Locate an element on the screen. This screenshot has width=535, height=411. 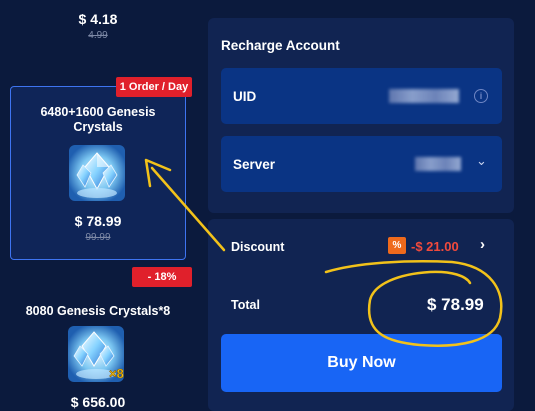
product-card-bottom: 8080 Genesis Crystals*8 ×8 $ 656.00 is located at coordinates (98, 350).